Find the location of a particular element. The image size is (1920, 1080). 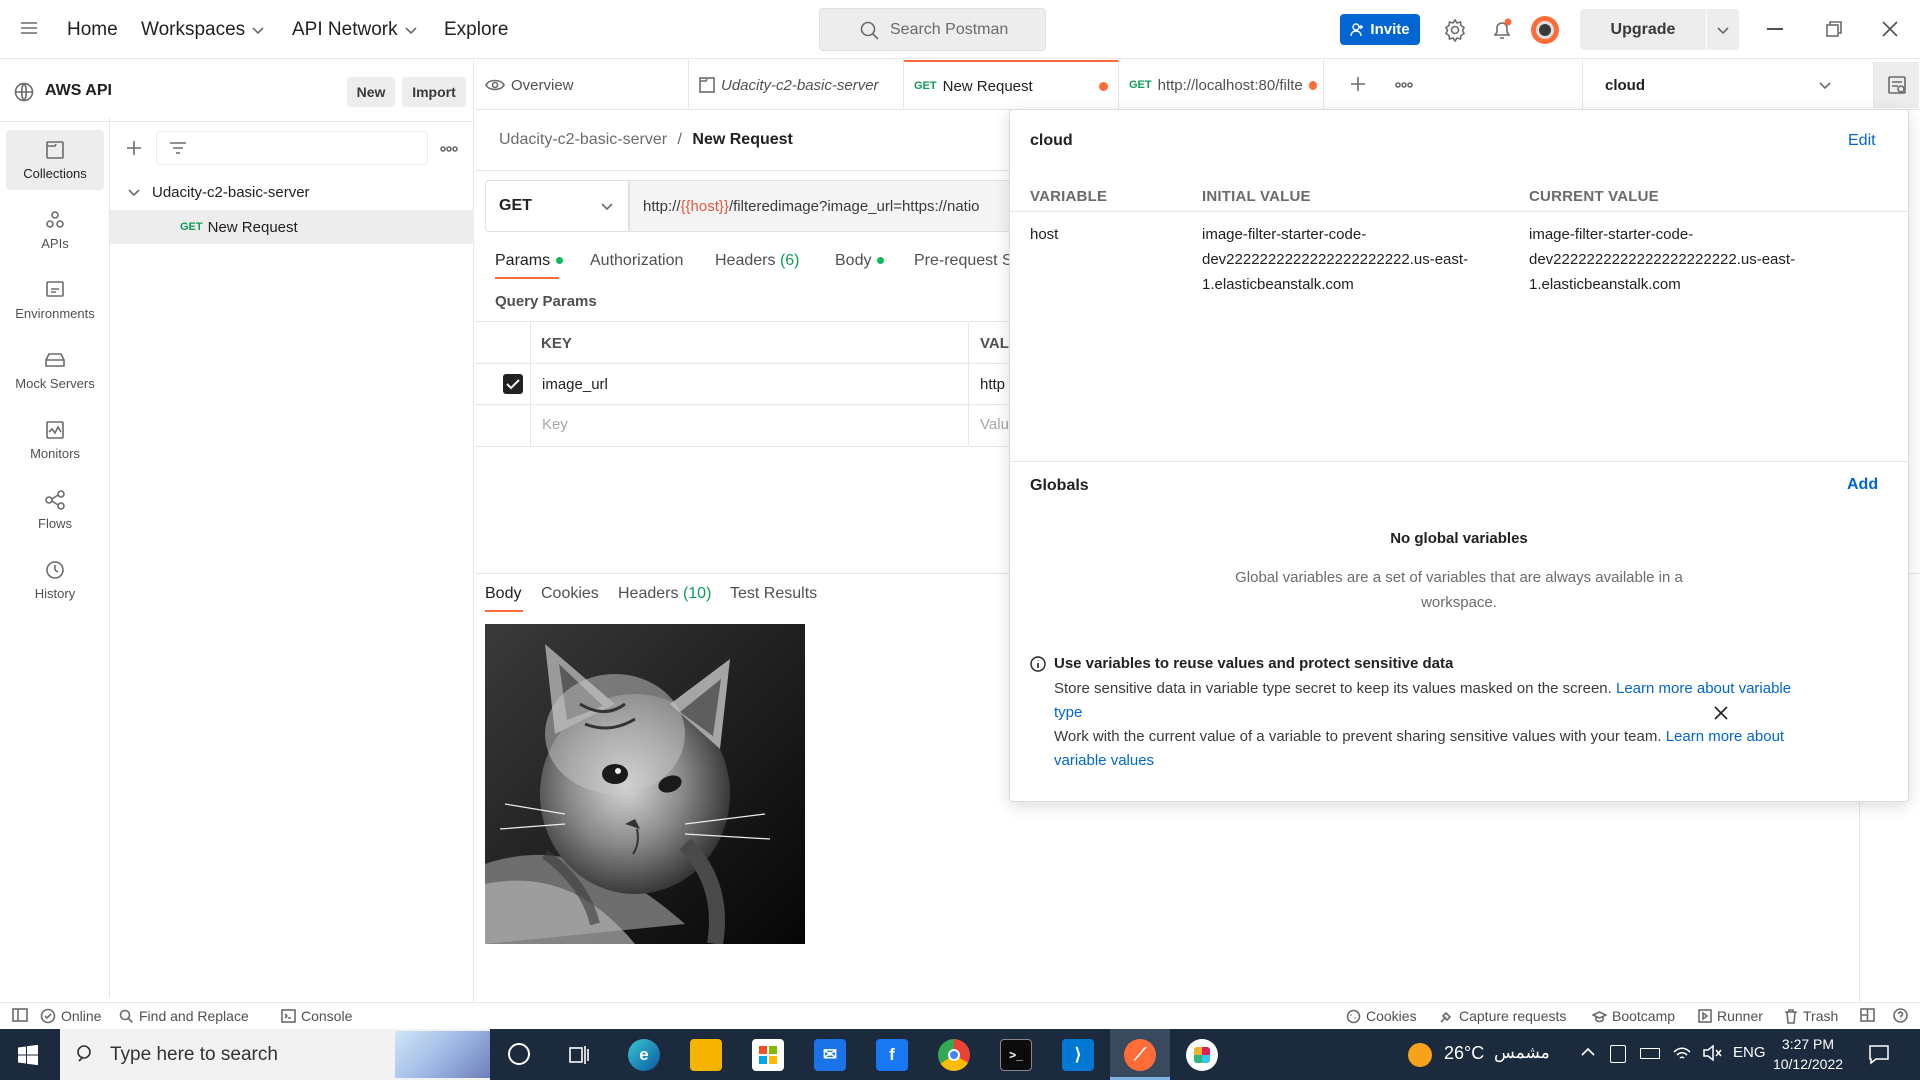

learn-more-variable-values-link: variable values is located at coordinates (1104, 760).